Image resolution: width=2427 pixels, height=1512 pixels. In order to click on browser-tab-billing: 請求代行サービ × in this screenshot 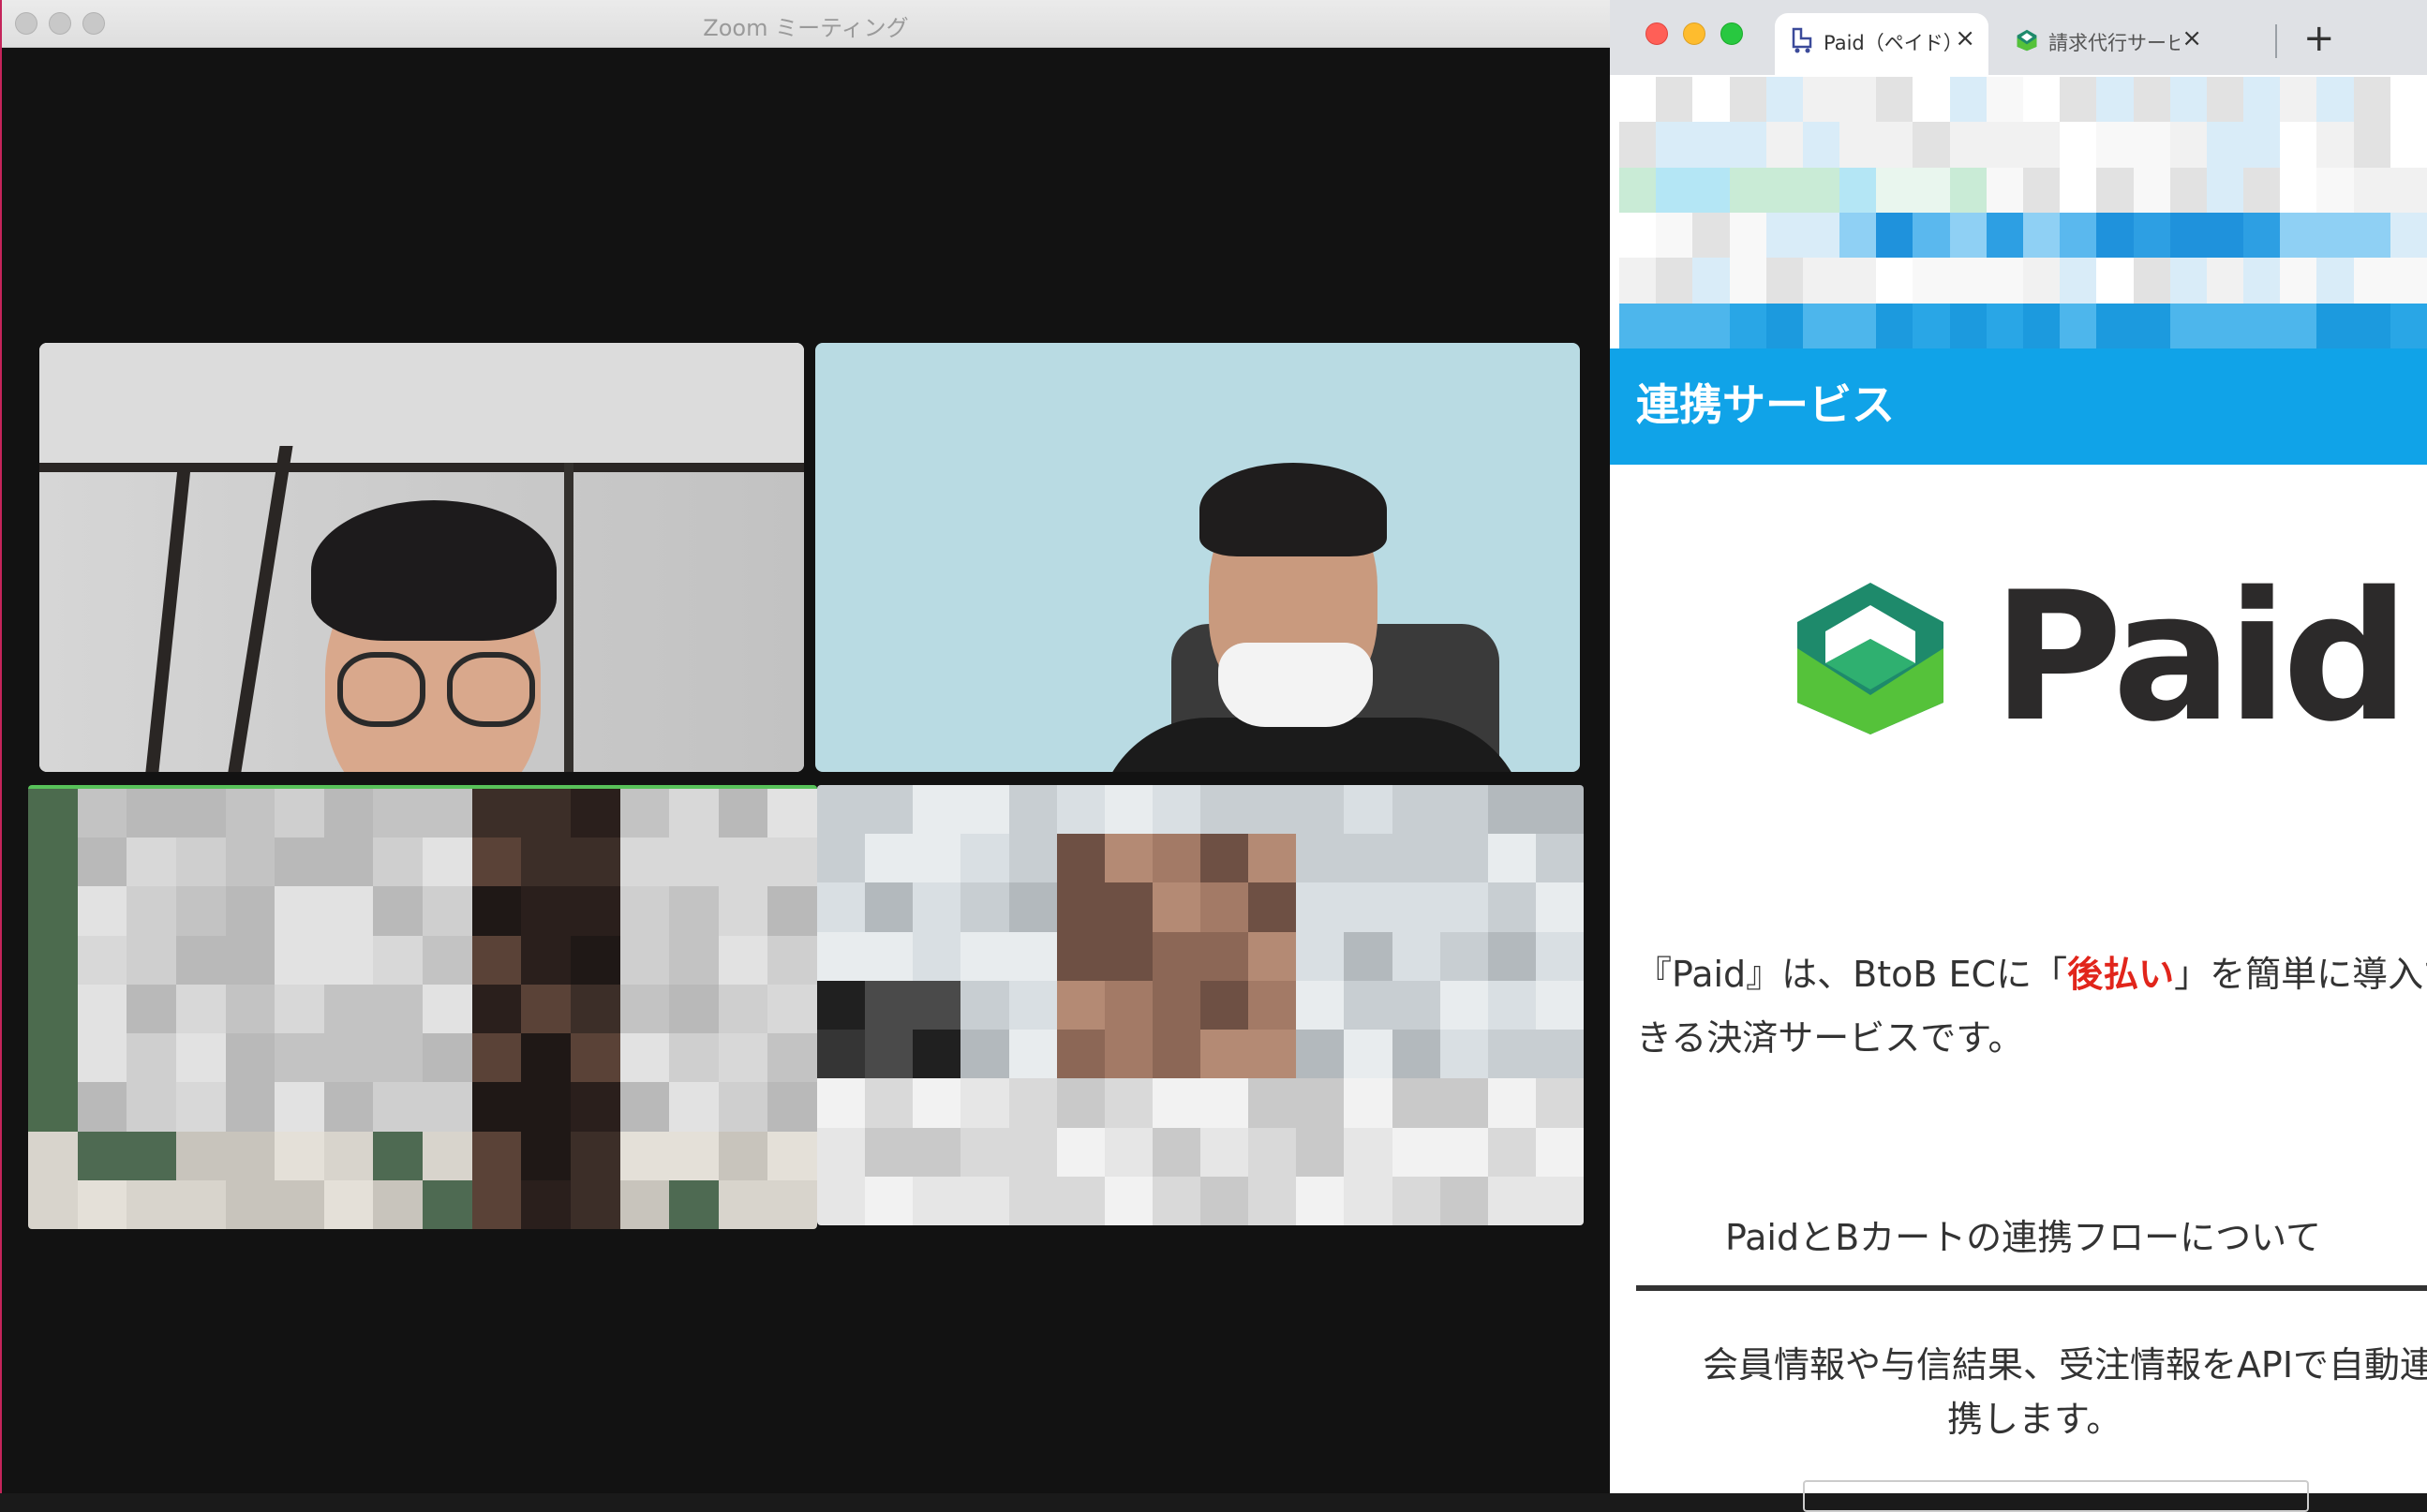, I will do `click(2108, 44)`.